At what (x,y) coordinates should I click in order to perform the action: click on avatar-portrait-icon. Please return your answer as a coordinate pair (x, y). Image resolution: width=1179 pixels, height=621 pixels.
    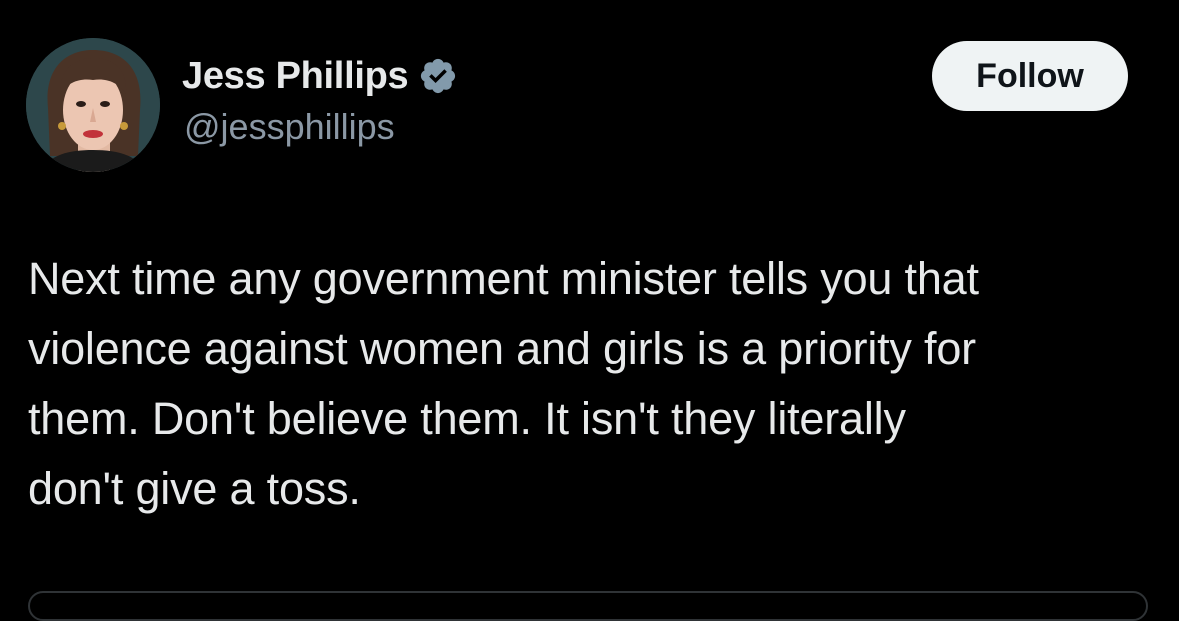
    Looking at the image, I should click on (93, 105).